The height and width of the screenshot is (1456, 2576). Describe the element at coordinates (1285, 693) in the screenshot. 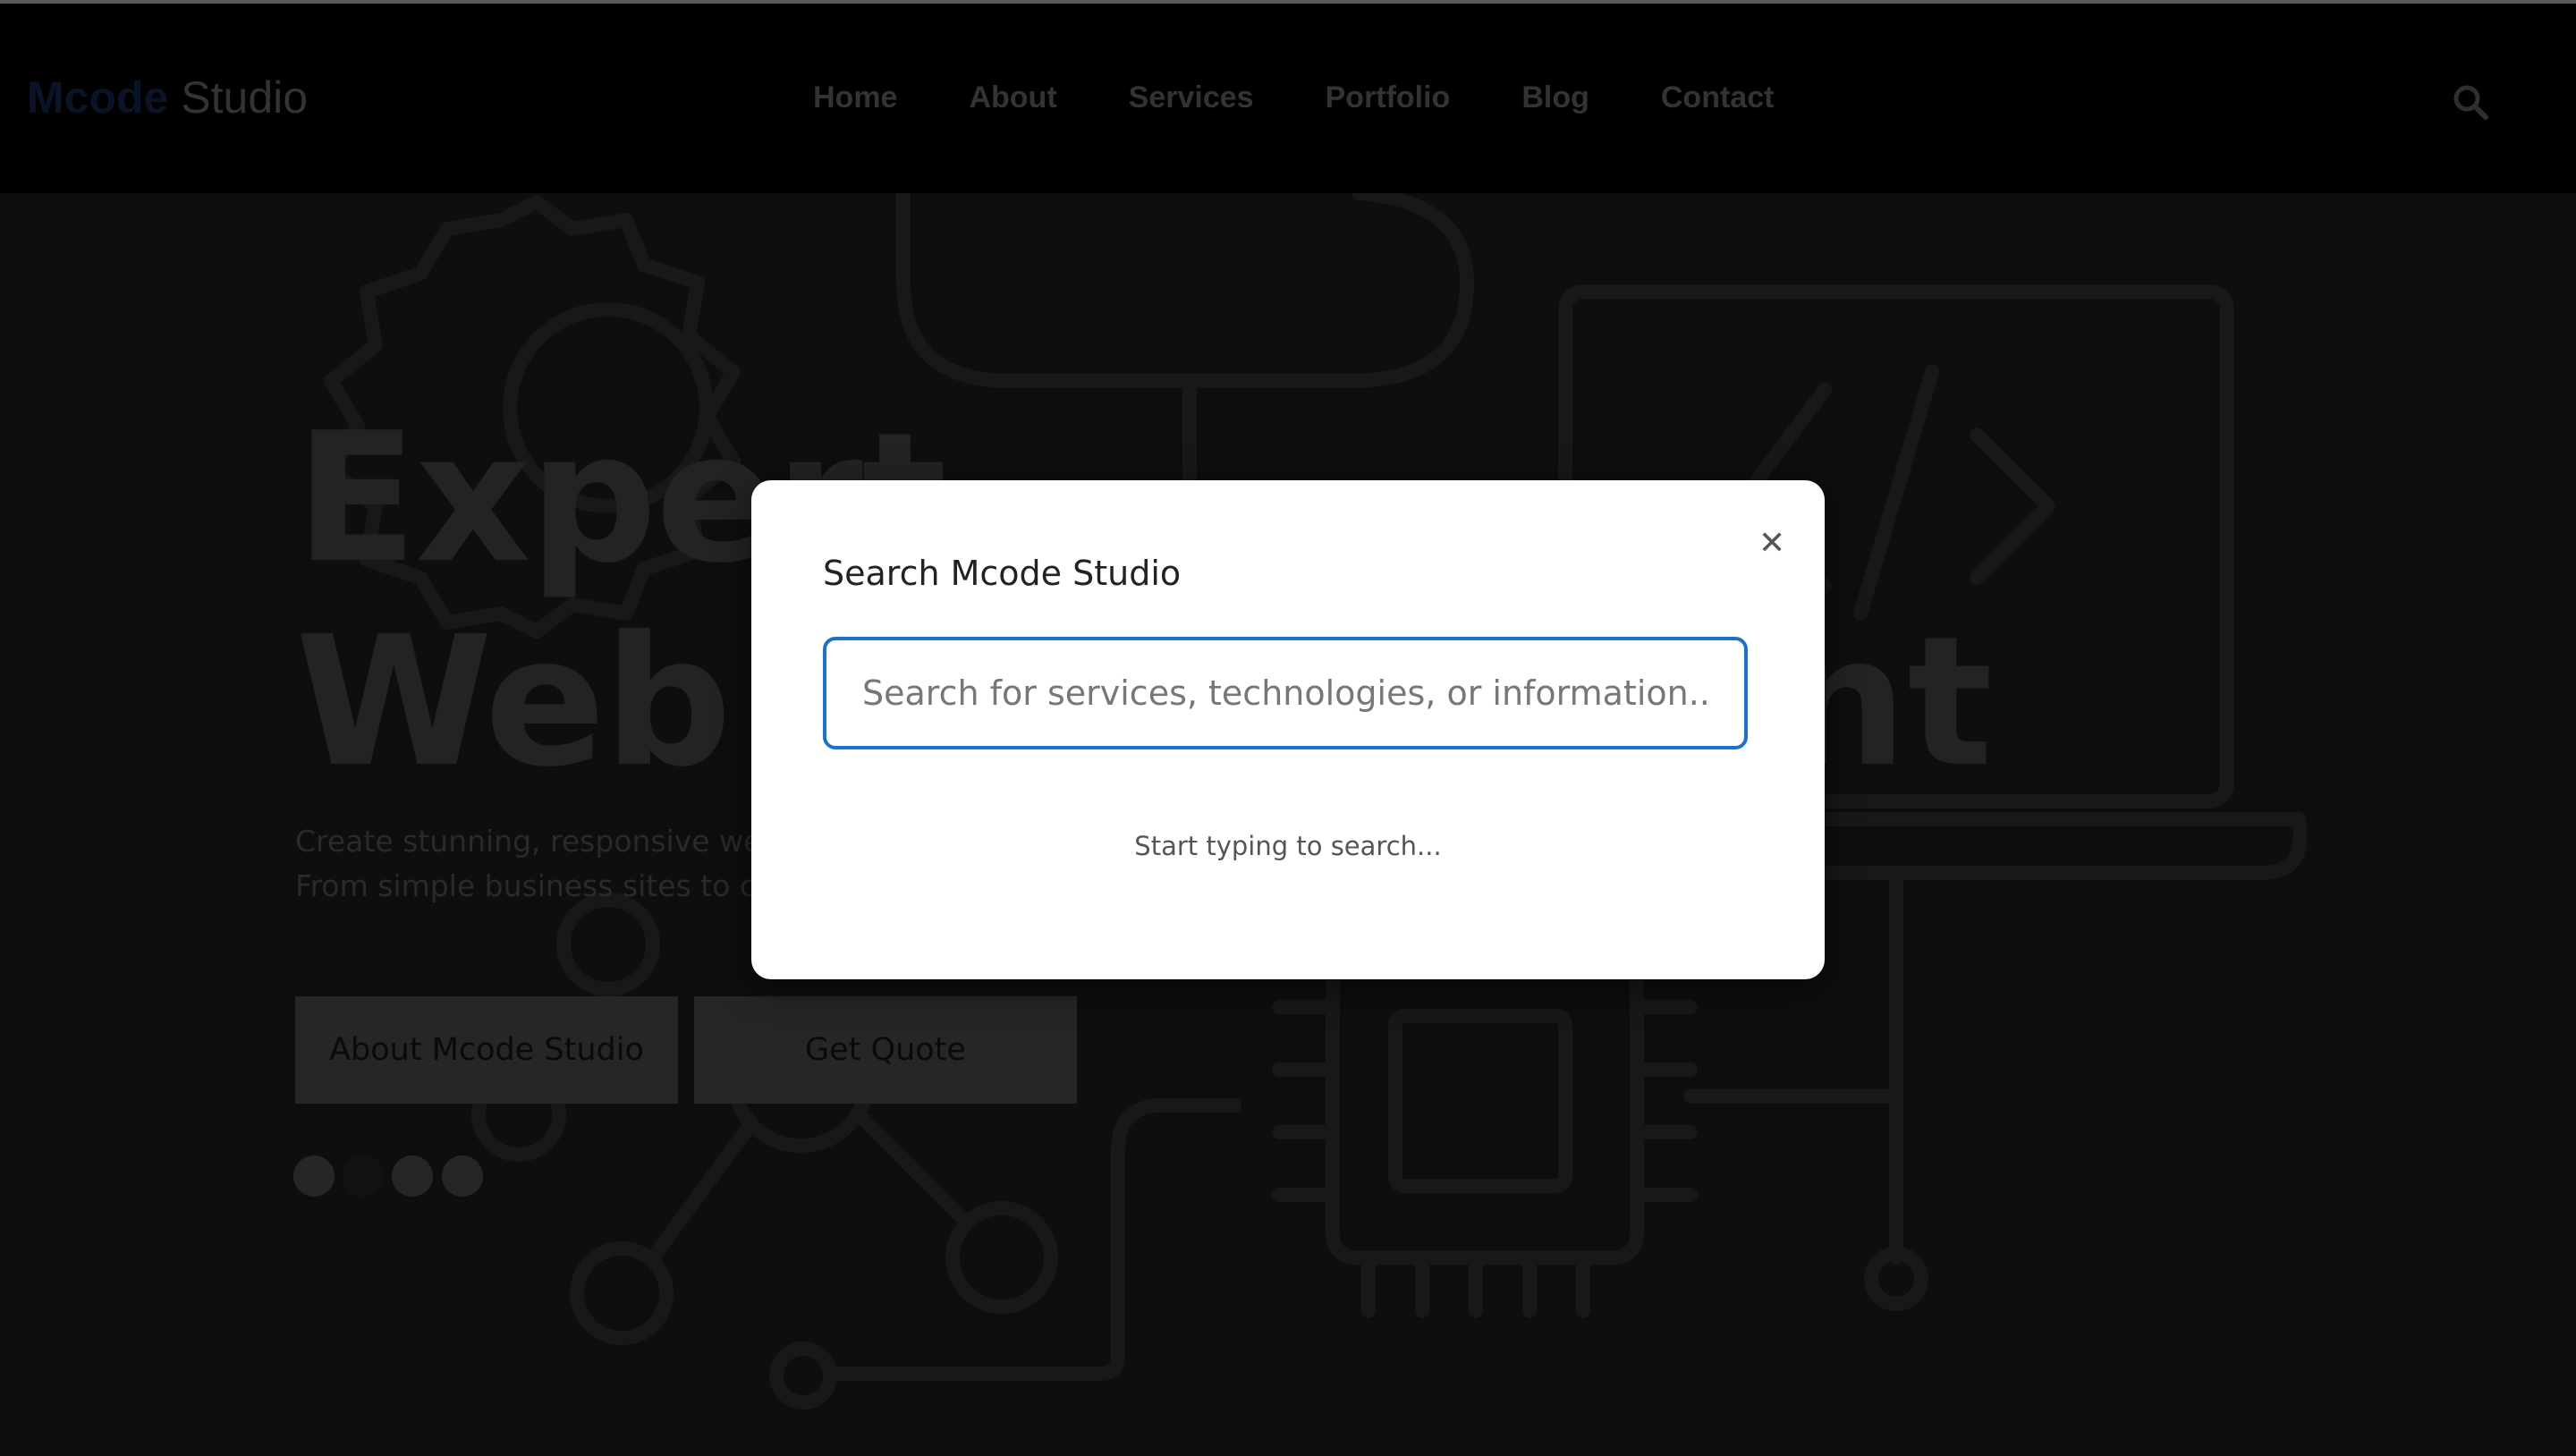

I see `search-input` at that location.